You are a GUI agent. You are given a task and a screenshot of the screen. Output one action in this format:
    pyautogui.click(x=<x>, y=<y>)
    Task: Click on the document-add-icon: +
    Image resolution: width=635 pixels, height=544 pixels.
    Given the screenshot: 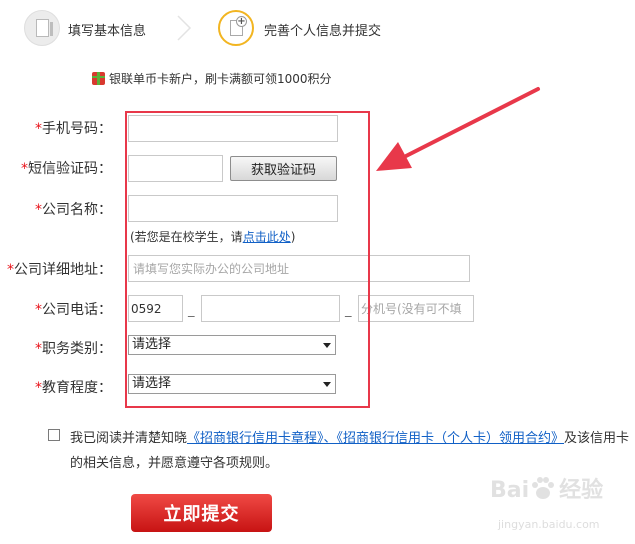 What is the action you would take?
    pyautogui.click(x=236, y=28)
    